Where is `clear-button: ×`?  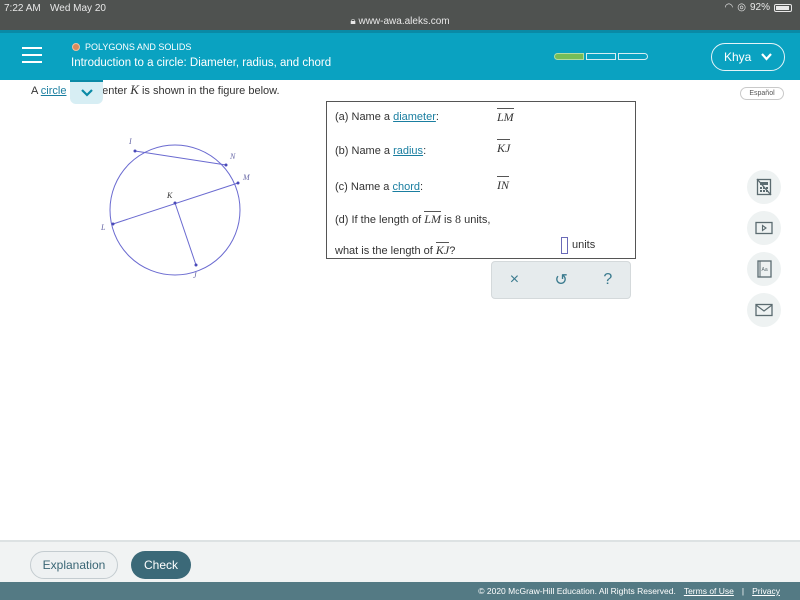
clear-button: × is located at coordinates (514, 280).